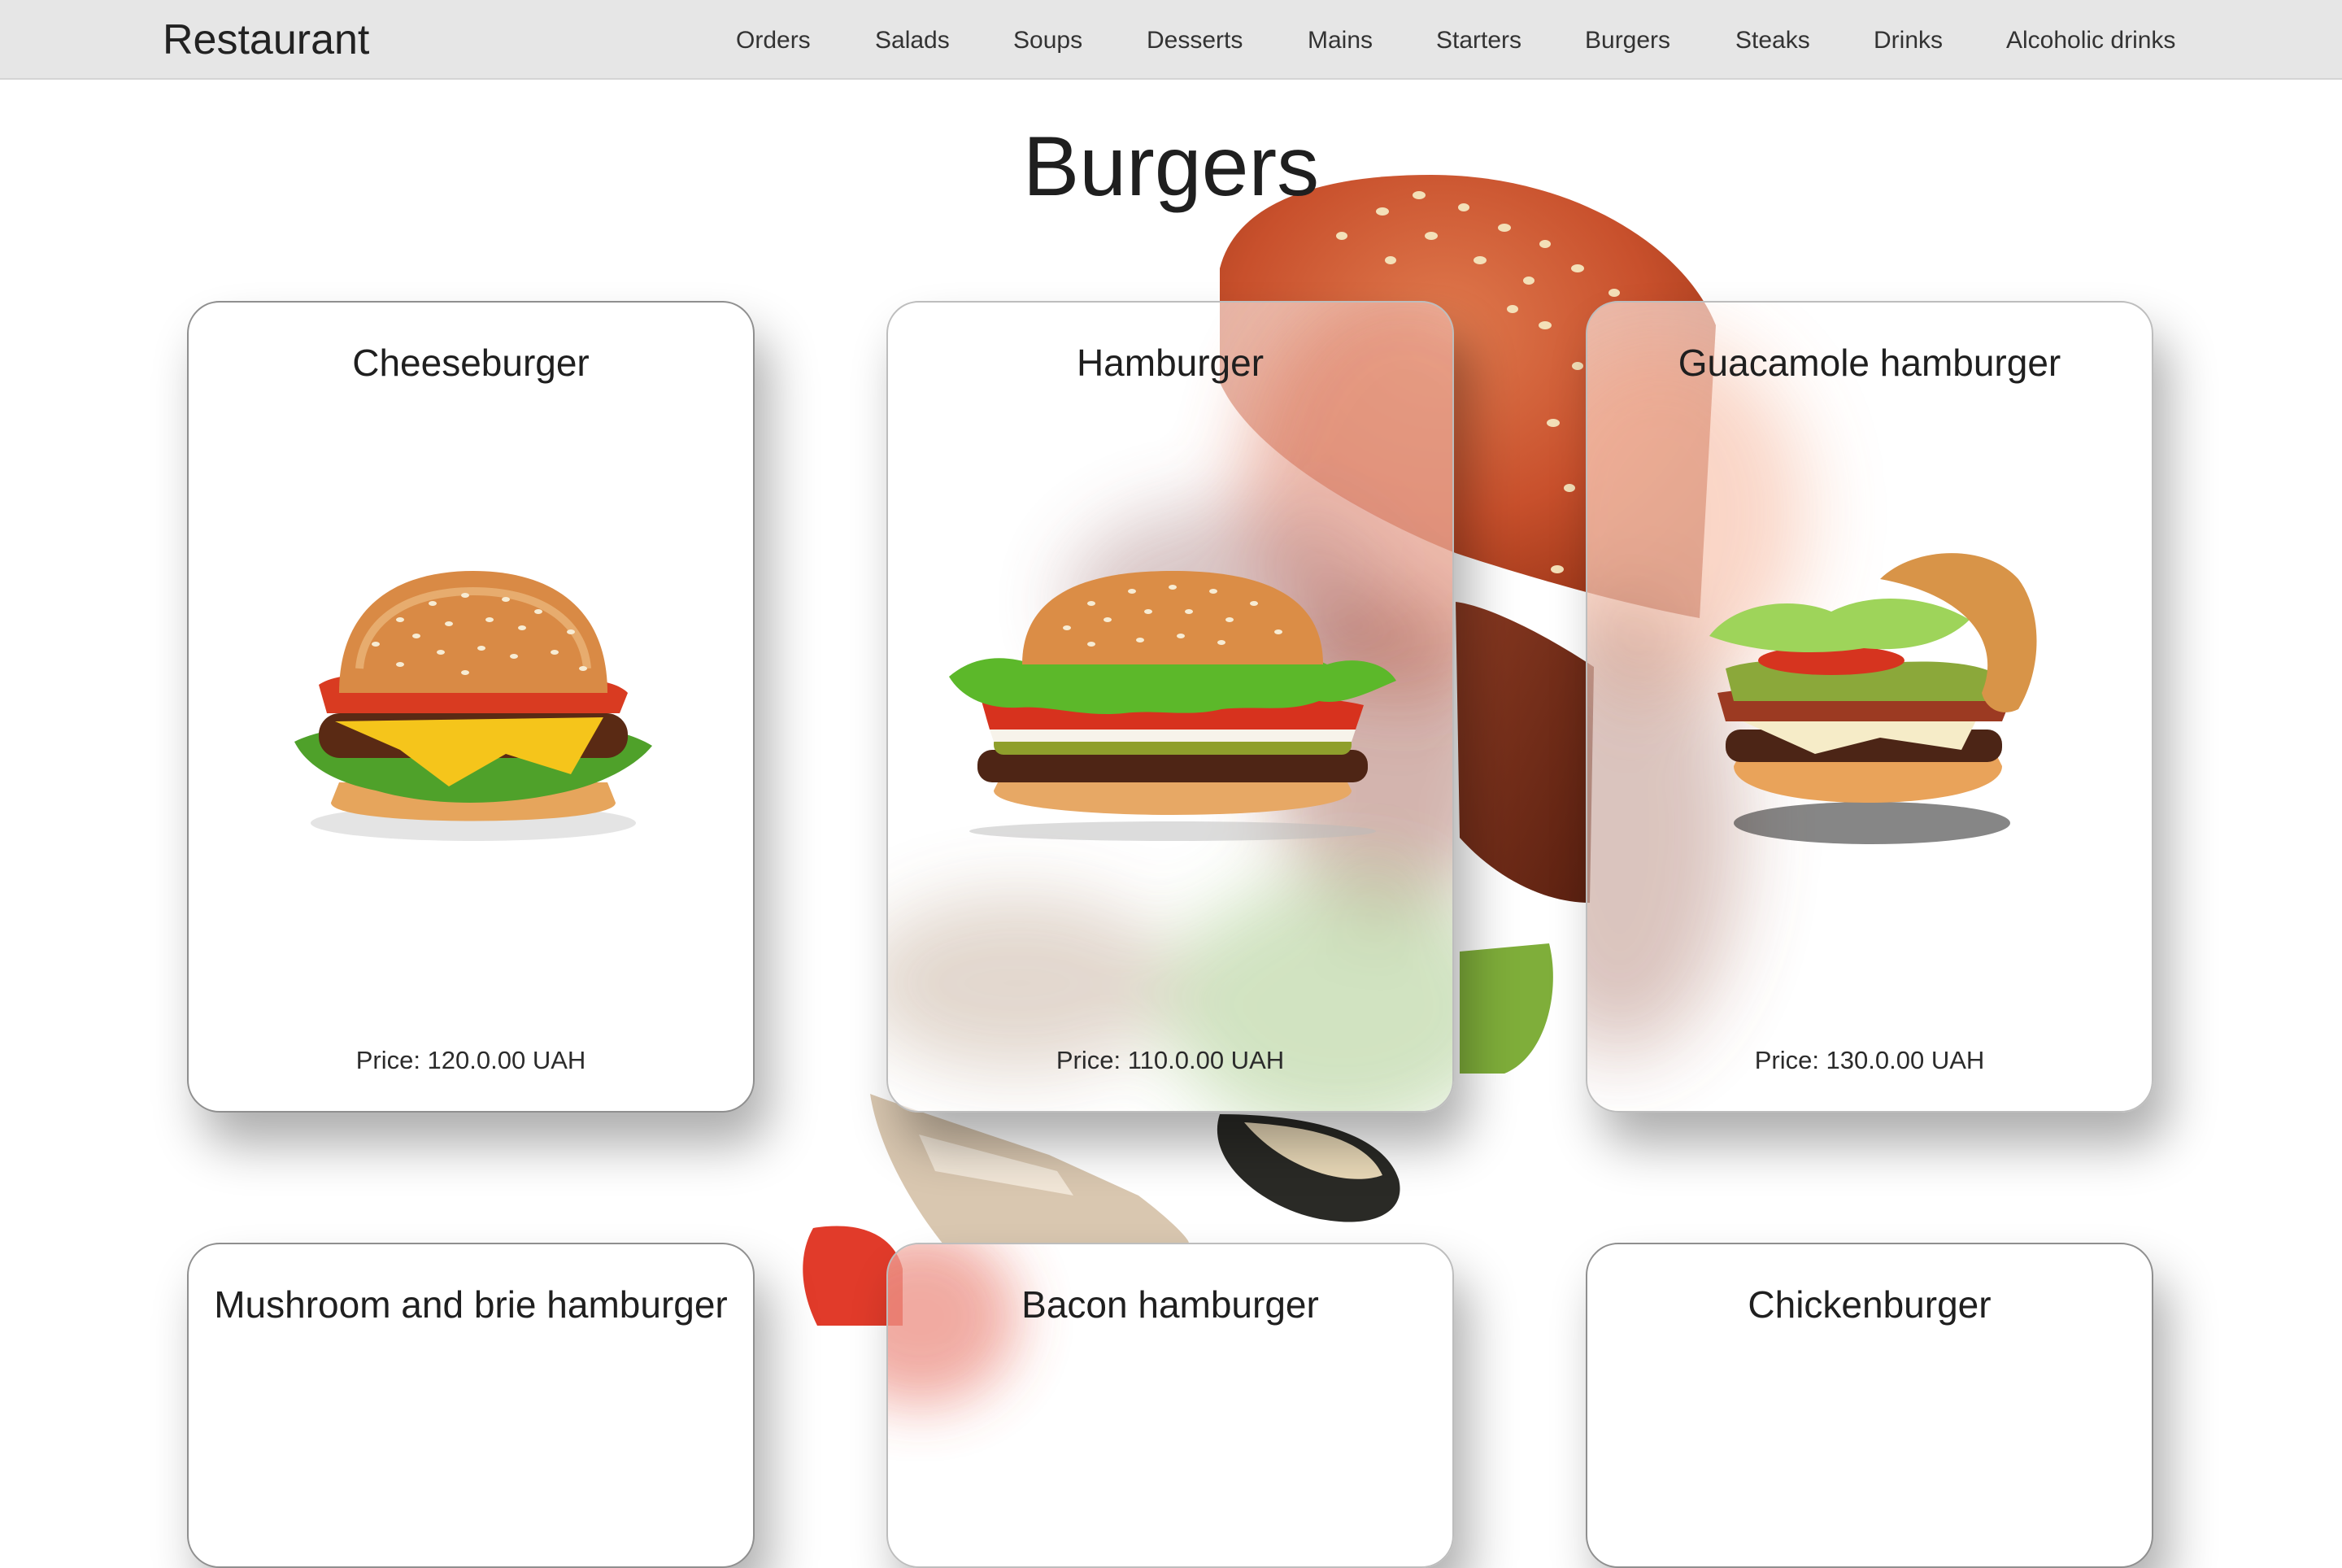 The image size is (2342, 1568). I want to click on product-card-hamburger: Hamburger Price: 110.0.00 UAH, so click(1170, 707).